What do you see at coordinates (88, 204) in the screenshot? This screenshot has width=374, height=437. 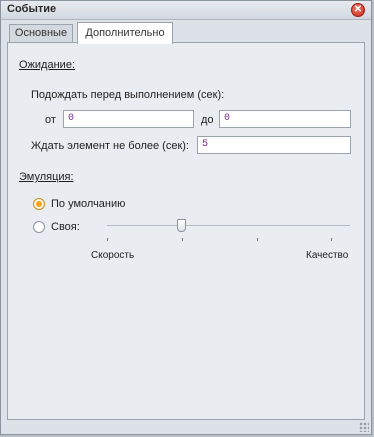 I see `radio-default-label: По умолчанию` at bounding box center [88, 204].